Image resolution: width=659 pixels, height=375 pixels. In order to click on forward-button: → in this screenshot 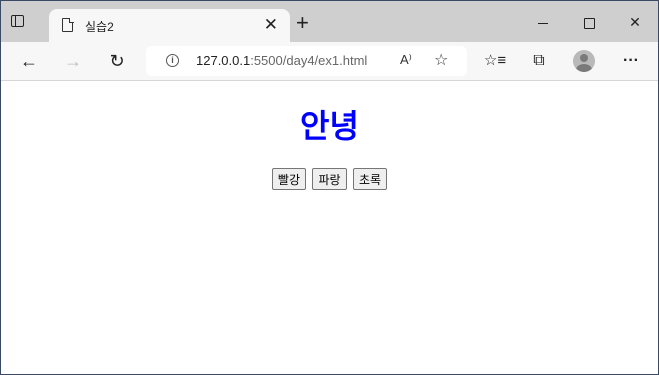, I will do `click(73, 61)`.